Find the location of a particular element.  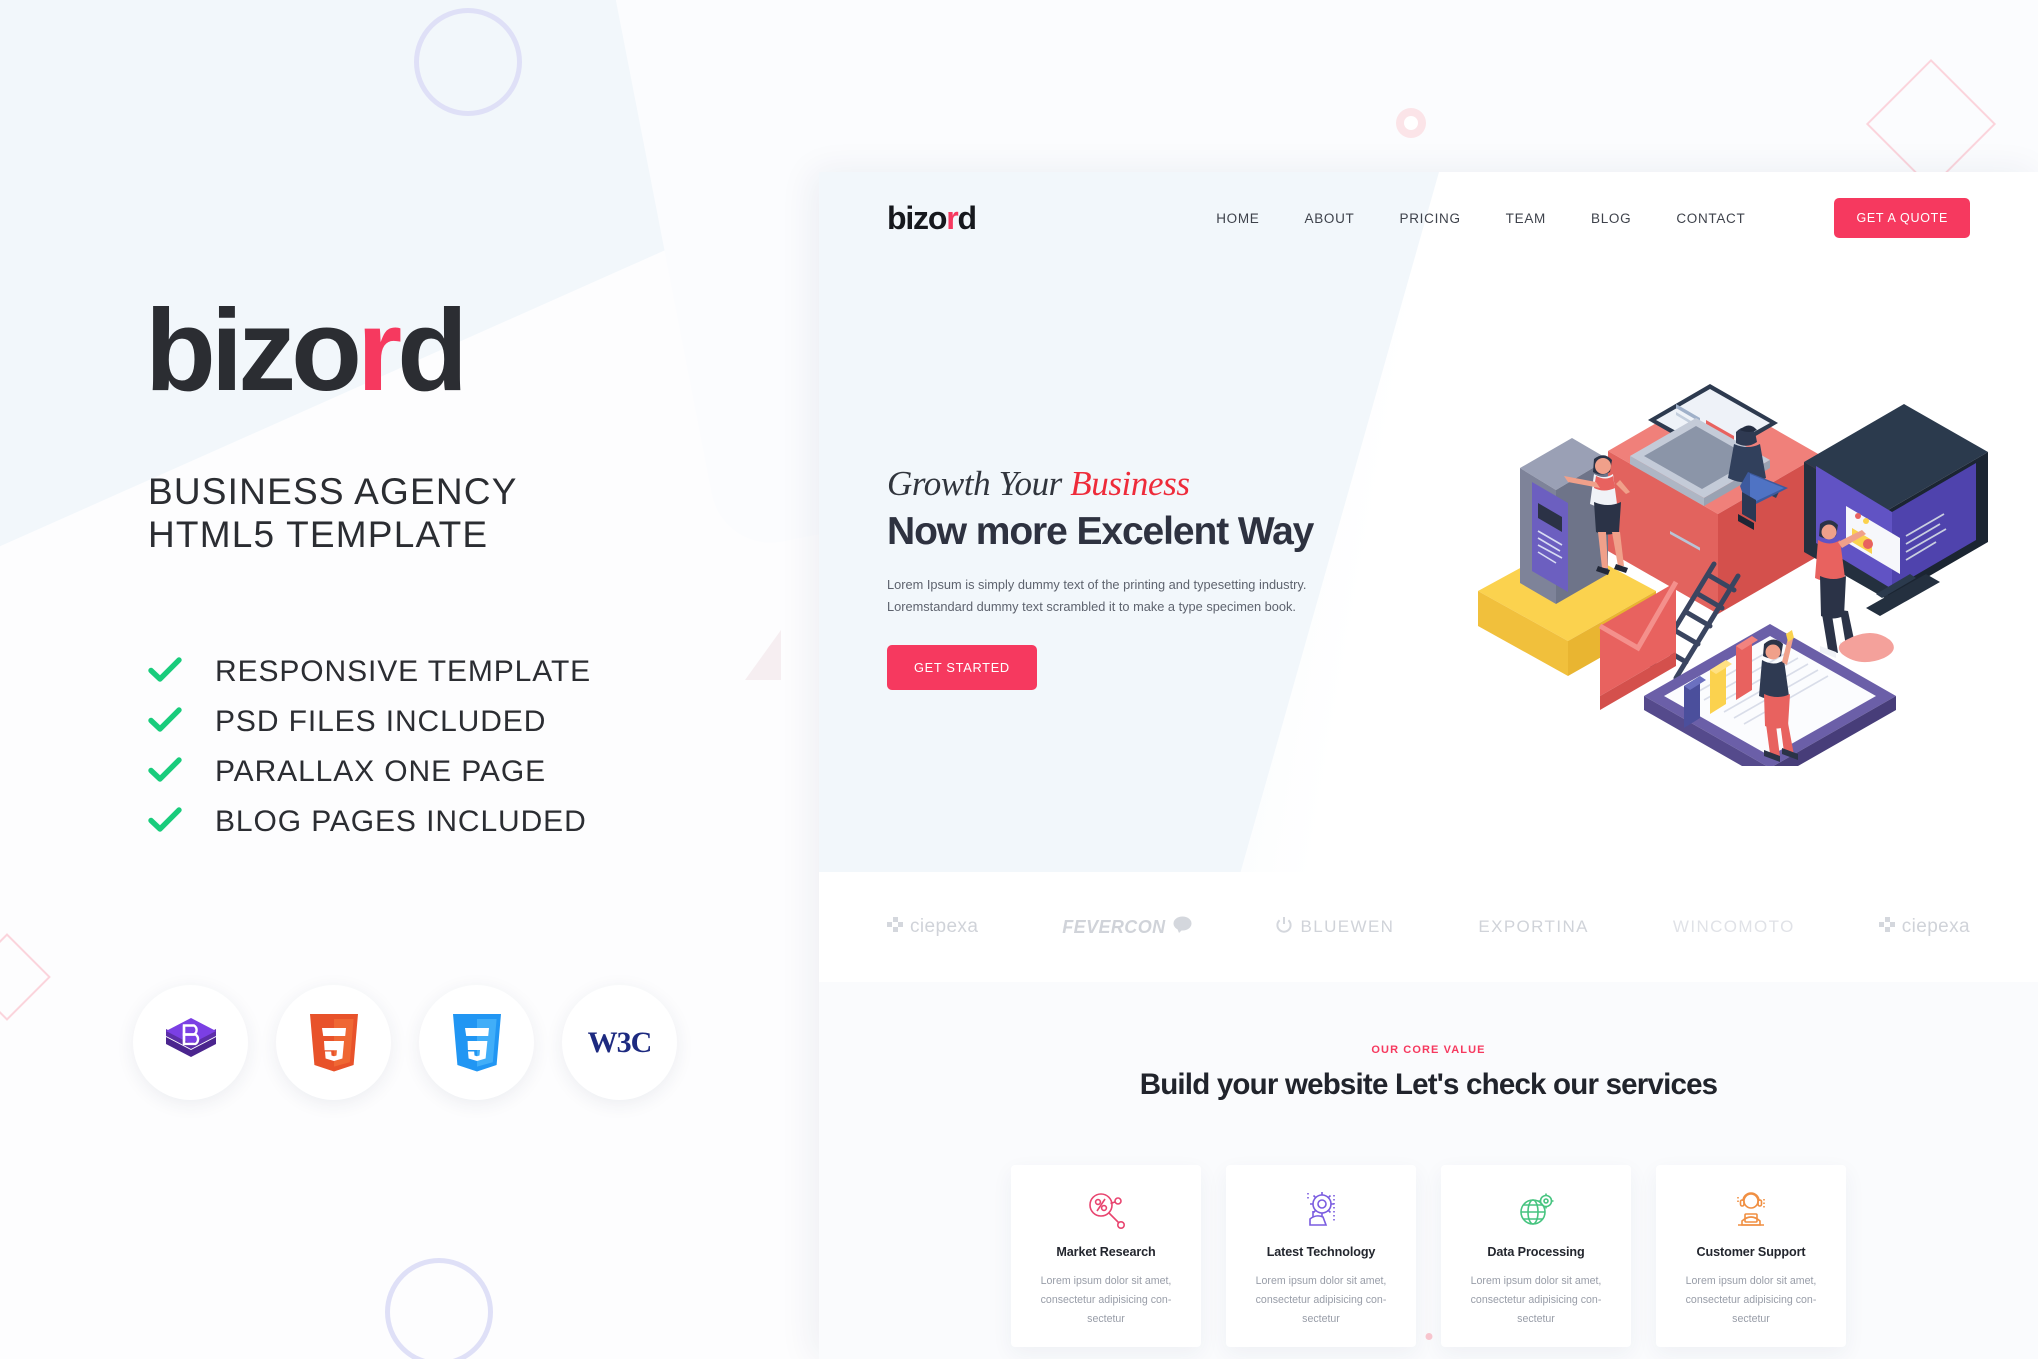

feature-label: PSD FILES INCLUDED is located at coordinates (381, 721).